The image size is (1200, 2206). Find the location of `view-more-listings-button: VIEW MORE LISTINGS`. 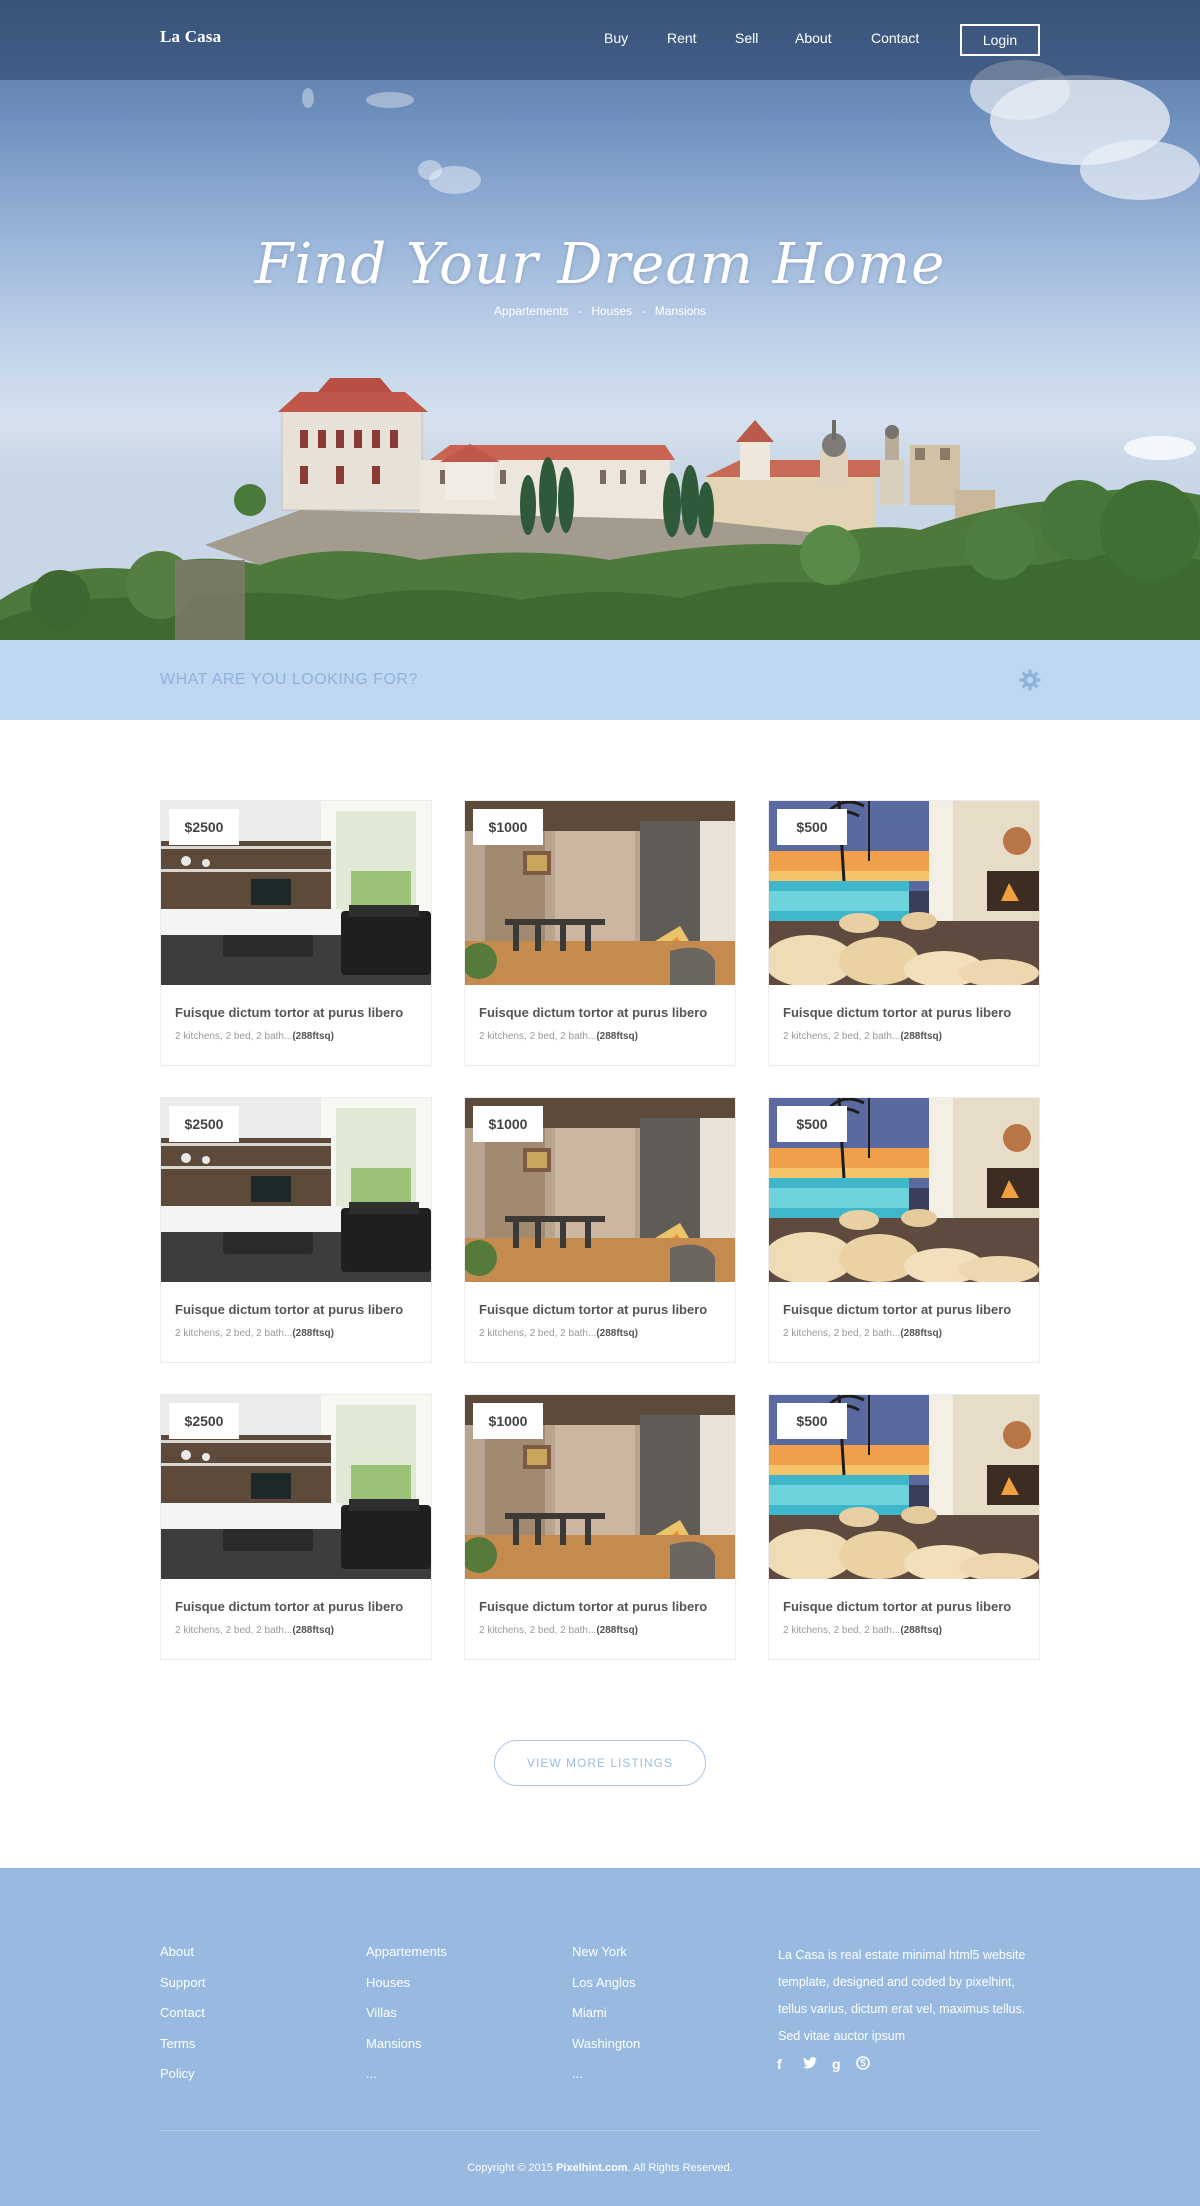

view-more-listings-button: VIEW MORE LISTINGS is located at coordinates (600, 1763).